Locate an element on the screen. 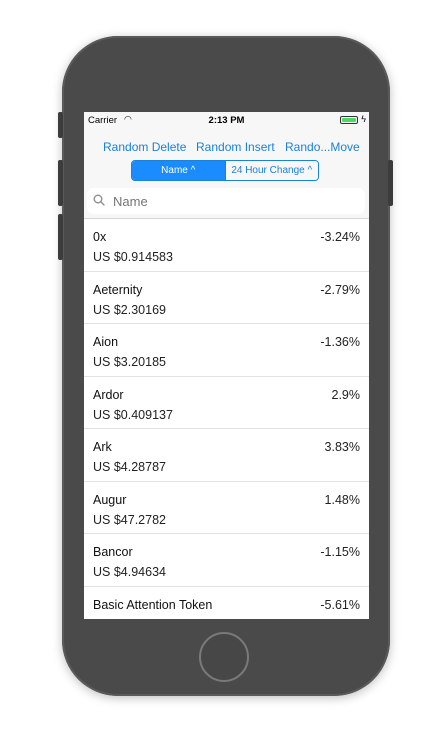  list-item: Ark US $4.28787 3.83% is located at coordinates (226, 455).